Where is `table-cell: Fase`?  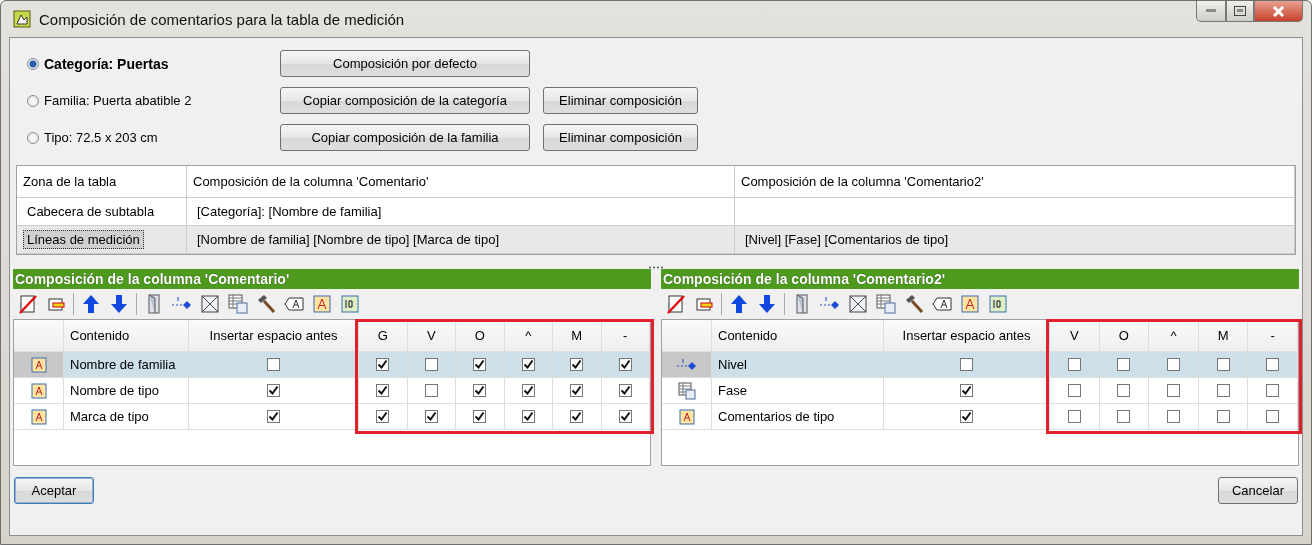 table-cell: Fase is located at coordinates (798, 391).